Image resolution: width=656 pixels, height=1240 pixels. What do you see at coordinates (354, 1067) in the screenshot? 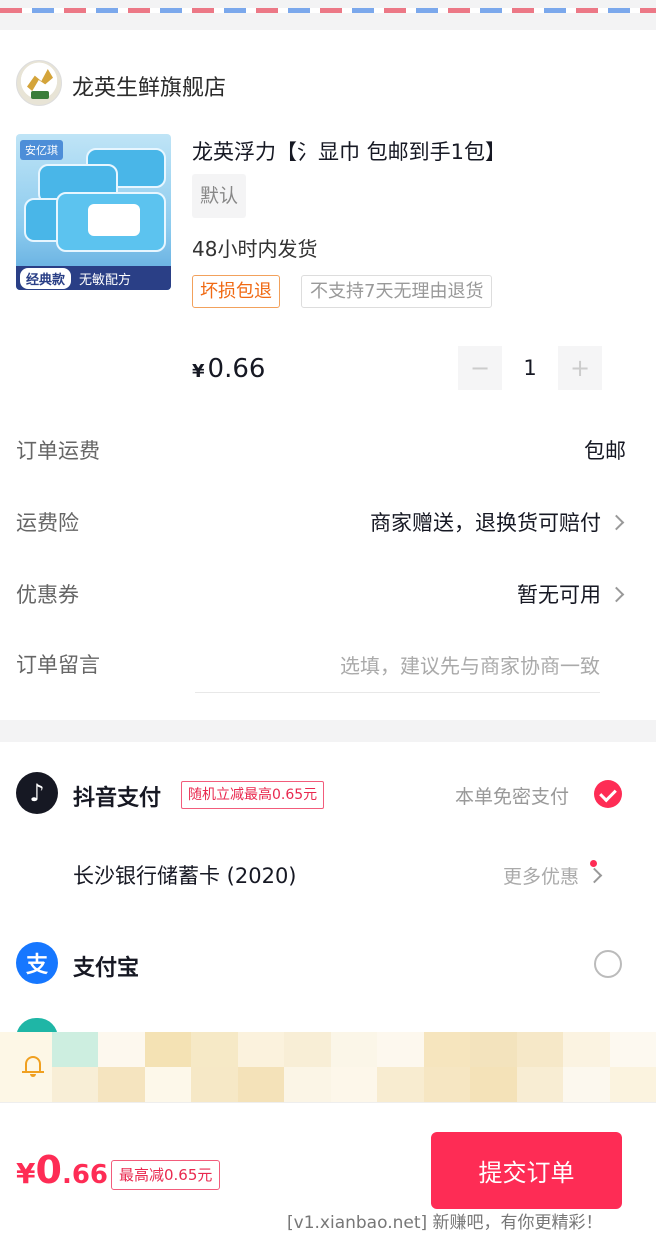
I see `blurred-notice-content` at bounding box center [354, 1067].